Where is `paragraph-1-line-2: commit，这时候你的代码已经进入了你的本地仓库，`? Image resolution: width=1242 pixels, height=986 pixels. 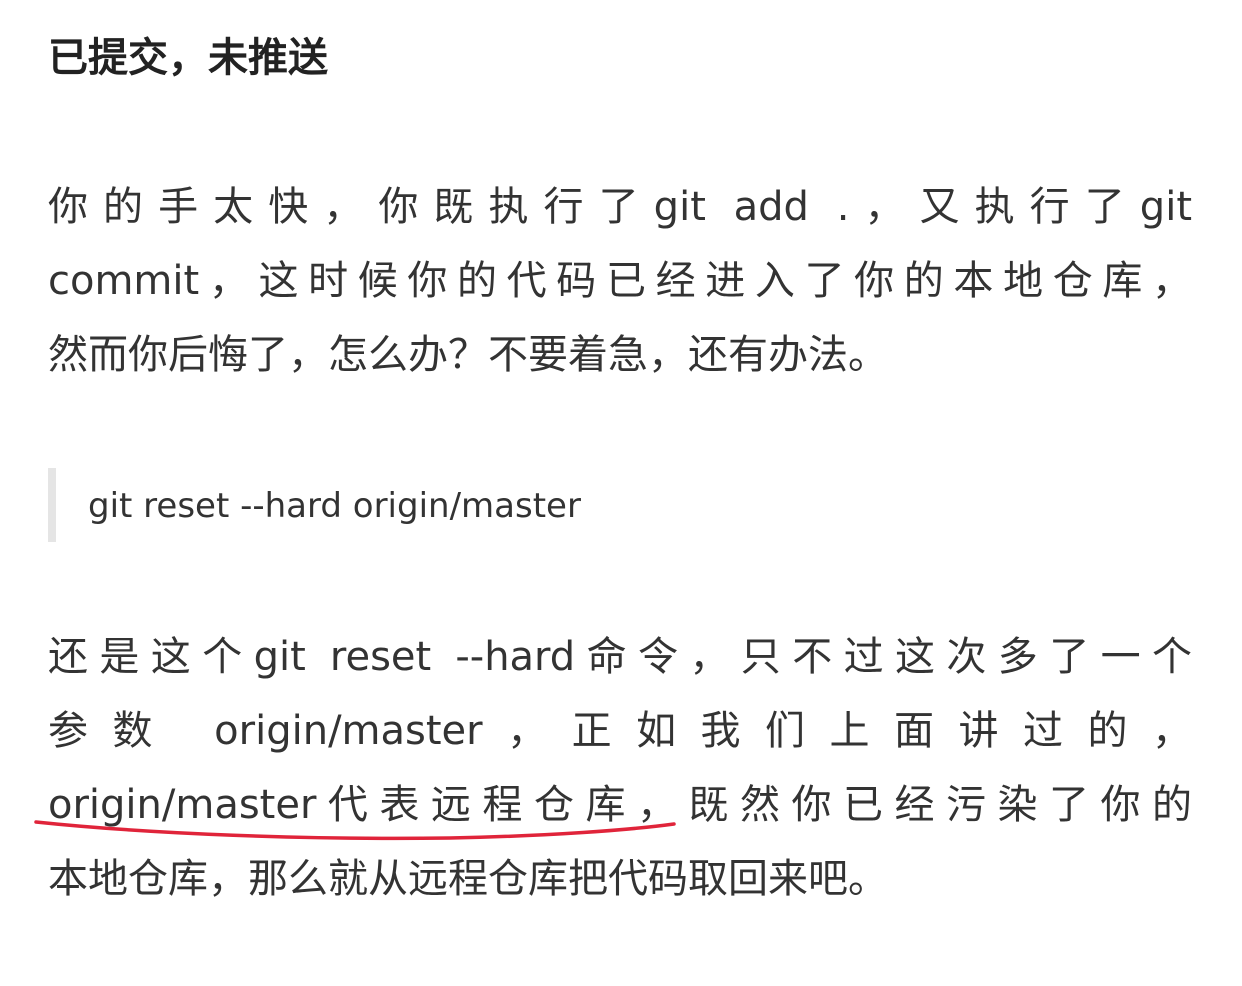
paragraph-1-line-2: commit，这时候你的代码已经进入了你的本地仓库， is located at coordinates (620, 281).